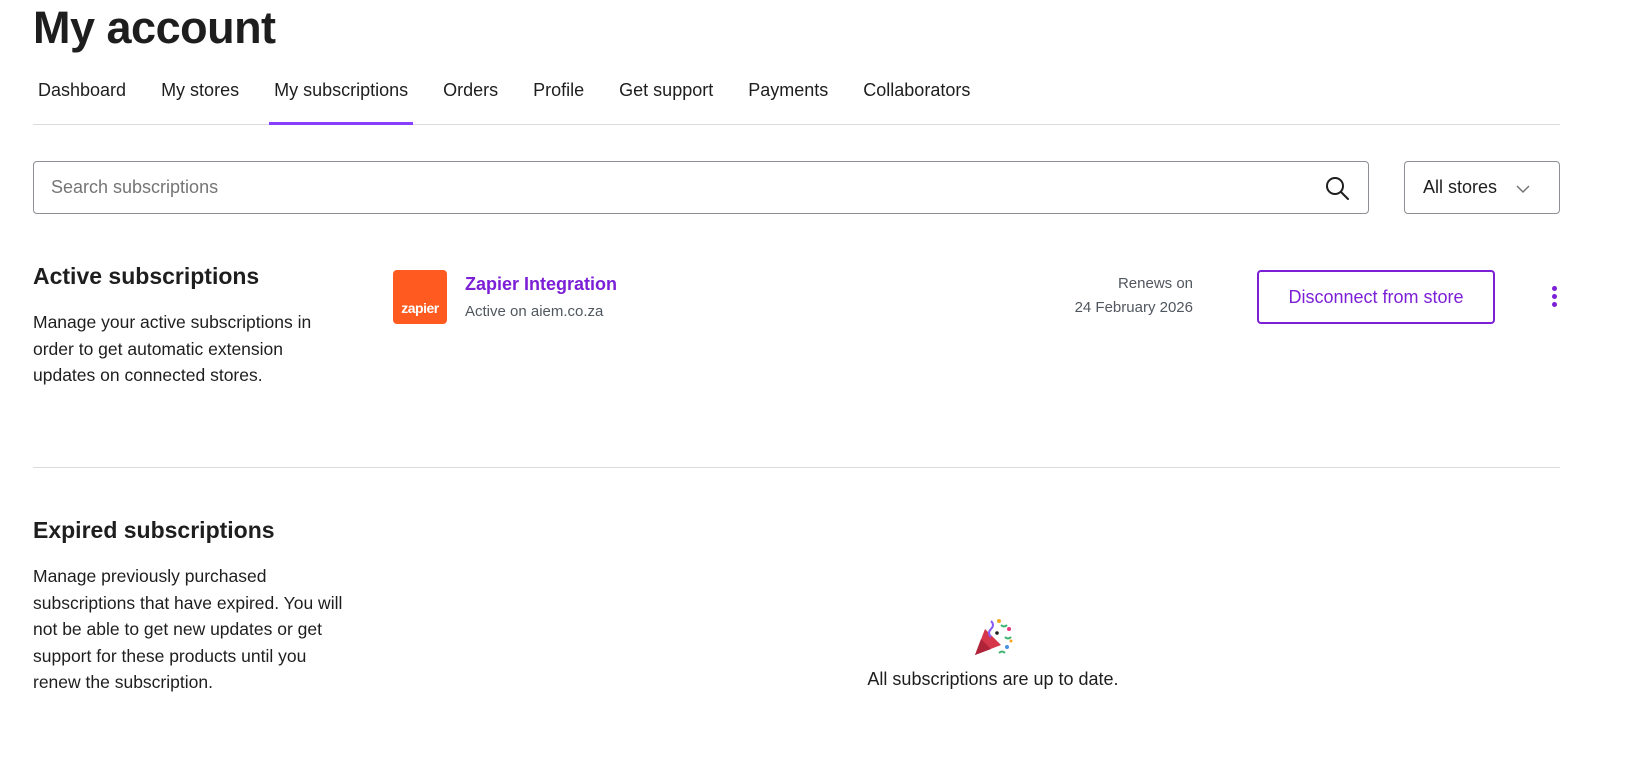  I want to click on empty-state: All subscriptions are up to date., so click(993, 652).